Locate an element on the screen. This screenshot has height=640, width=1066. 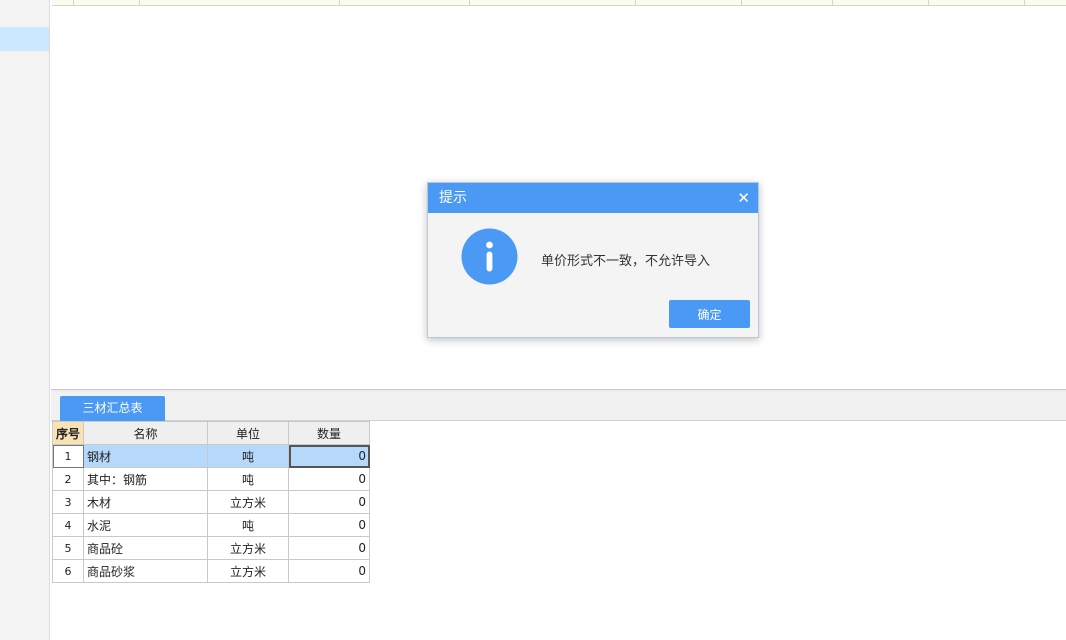
row-index: 2 is located at coordinates (68, 479).